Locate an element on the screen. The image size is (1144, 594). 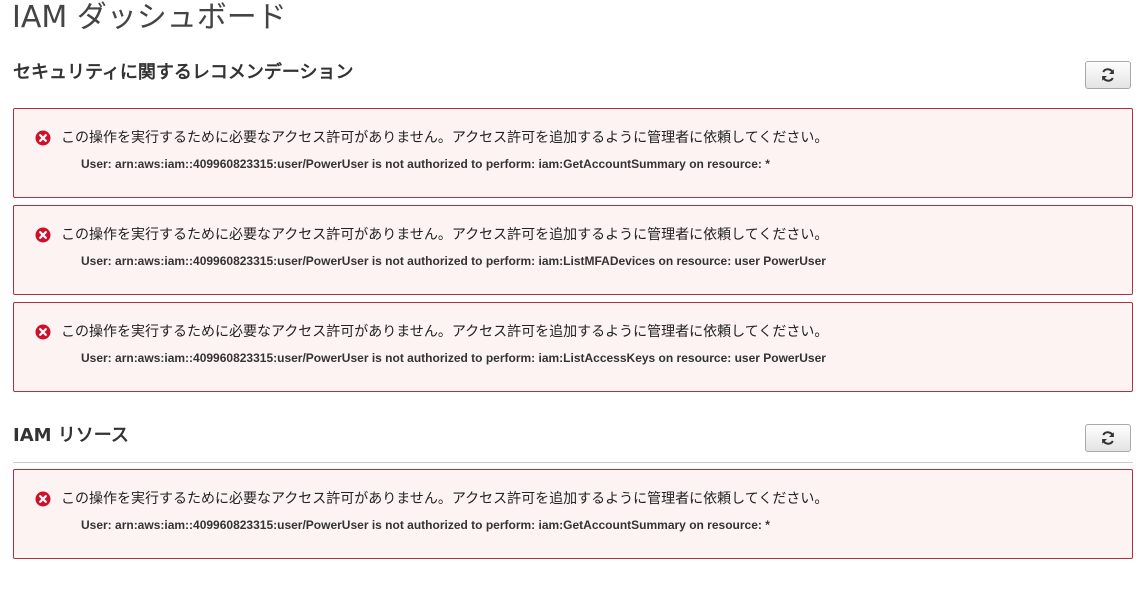
section-title-security-recommendations: セキュリティに関するレコメンデーション is located at coordinates (183, 72).